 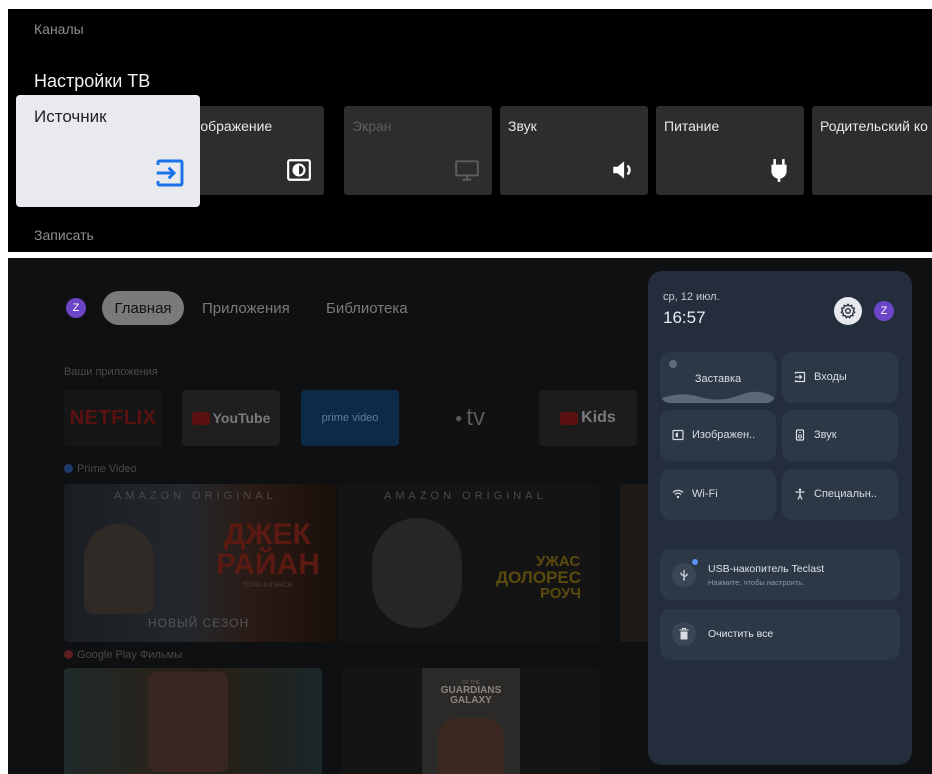 I want to click on poster-title-2: GALAXY, so click(x=471, y=700).